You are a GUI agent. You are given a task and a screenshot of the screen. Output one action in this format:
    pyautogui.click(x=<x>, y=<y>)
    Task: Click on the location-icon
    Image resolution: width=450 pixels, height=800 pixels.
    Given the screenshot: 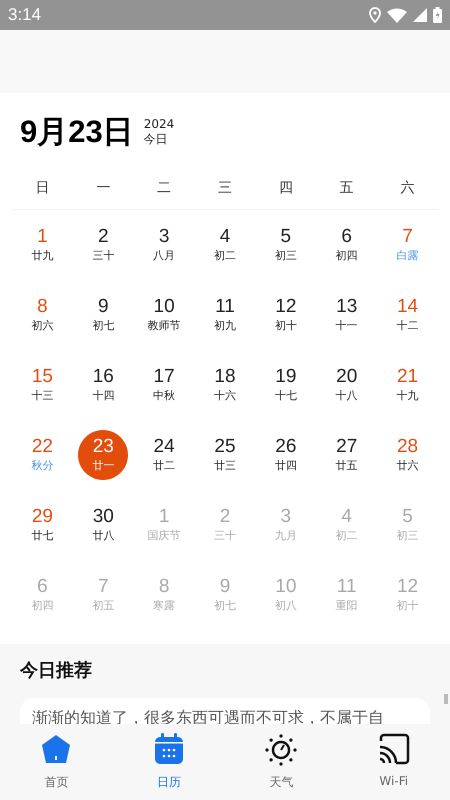 What is the action you would take?
    pyautogui.click(x=375, y=15)
    